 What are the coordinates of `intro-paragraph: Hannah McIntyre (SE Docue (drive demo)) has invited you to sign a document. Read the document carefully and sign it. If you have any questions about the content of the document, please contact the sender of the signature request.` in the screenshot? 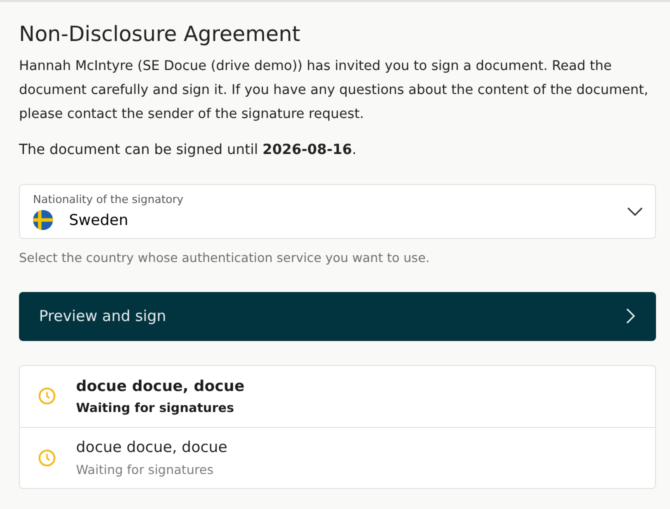 It's located at (334, 91).